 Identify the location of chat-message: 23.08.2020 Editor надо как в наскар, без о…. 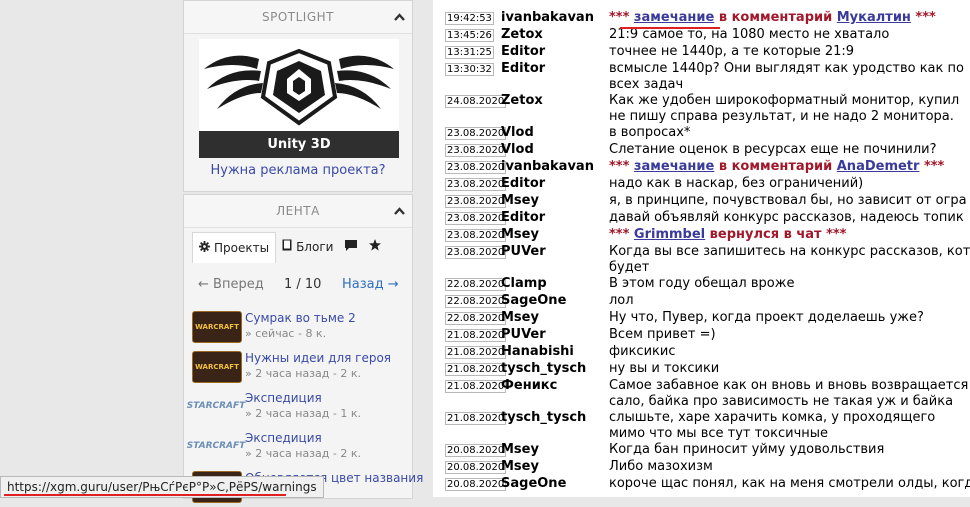
(701, 184).